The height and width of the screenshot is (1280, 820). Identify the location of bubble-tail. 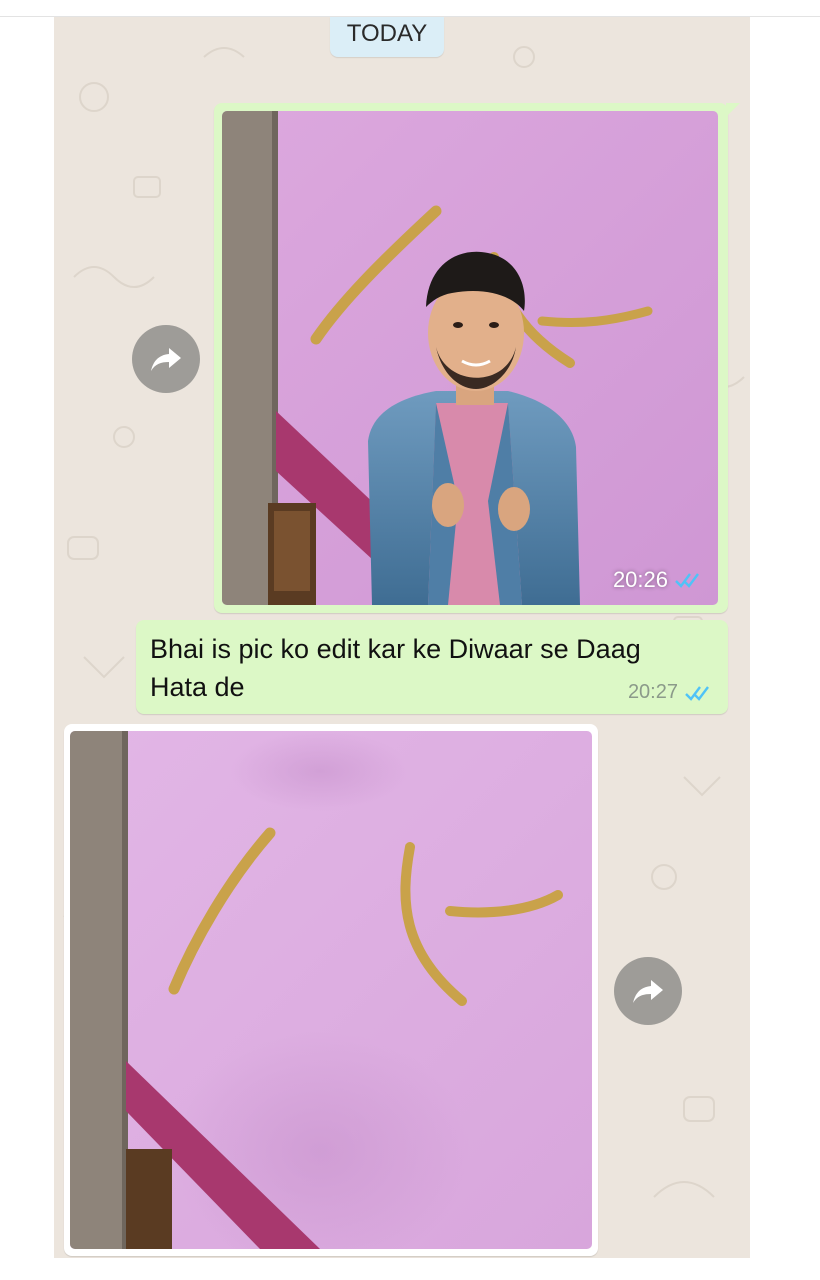
(733, 110).